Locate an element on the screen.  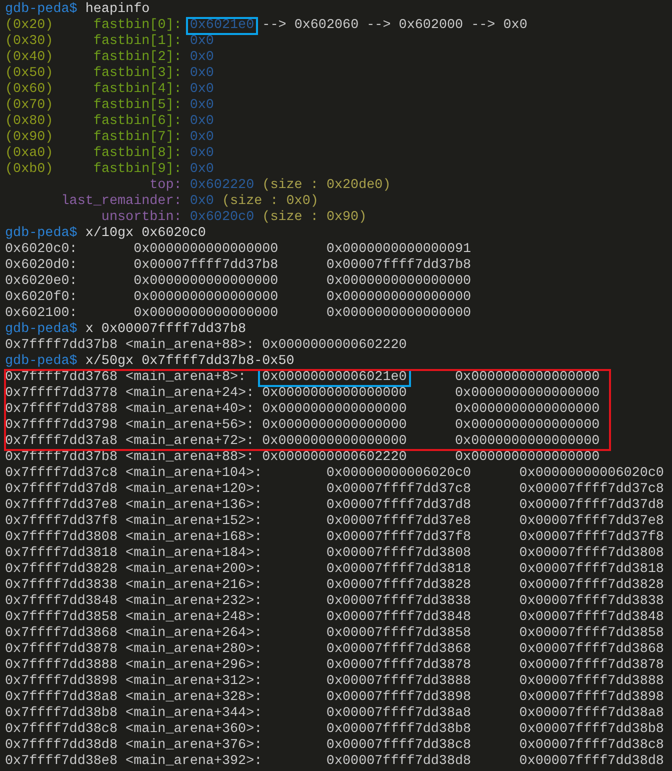
output-text: 0x7ffff7dd37d8 <main_arena+120>: 0x00007ffff7dd37c8 0x00007ffff7dd37c8 is located at coordinates (334, 489).